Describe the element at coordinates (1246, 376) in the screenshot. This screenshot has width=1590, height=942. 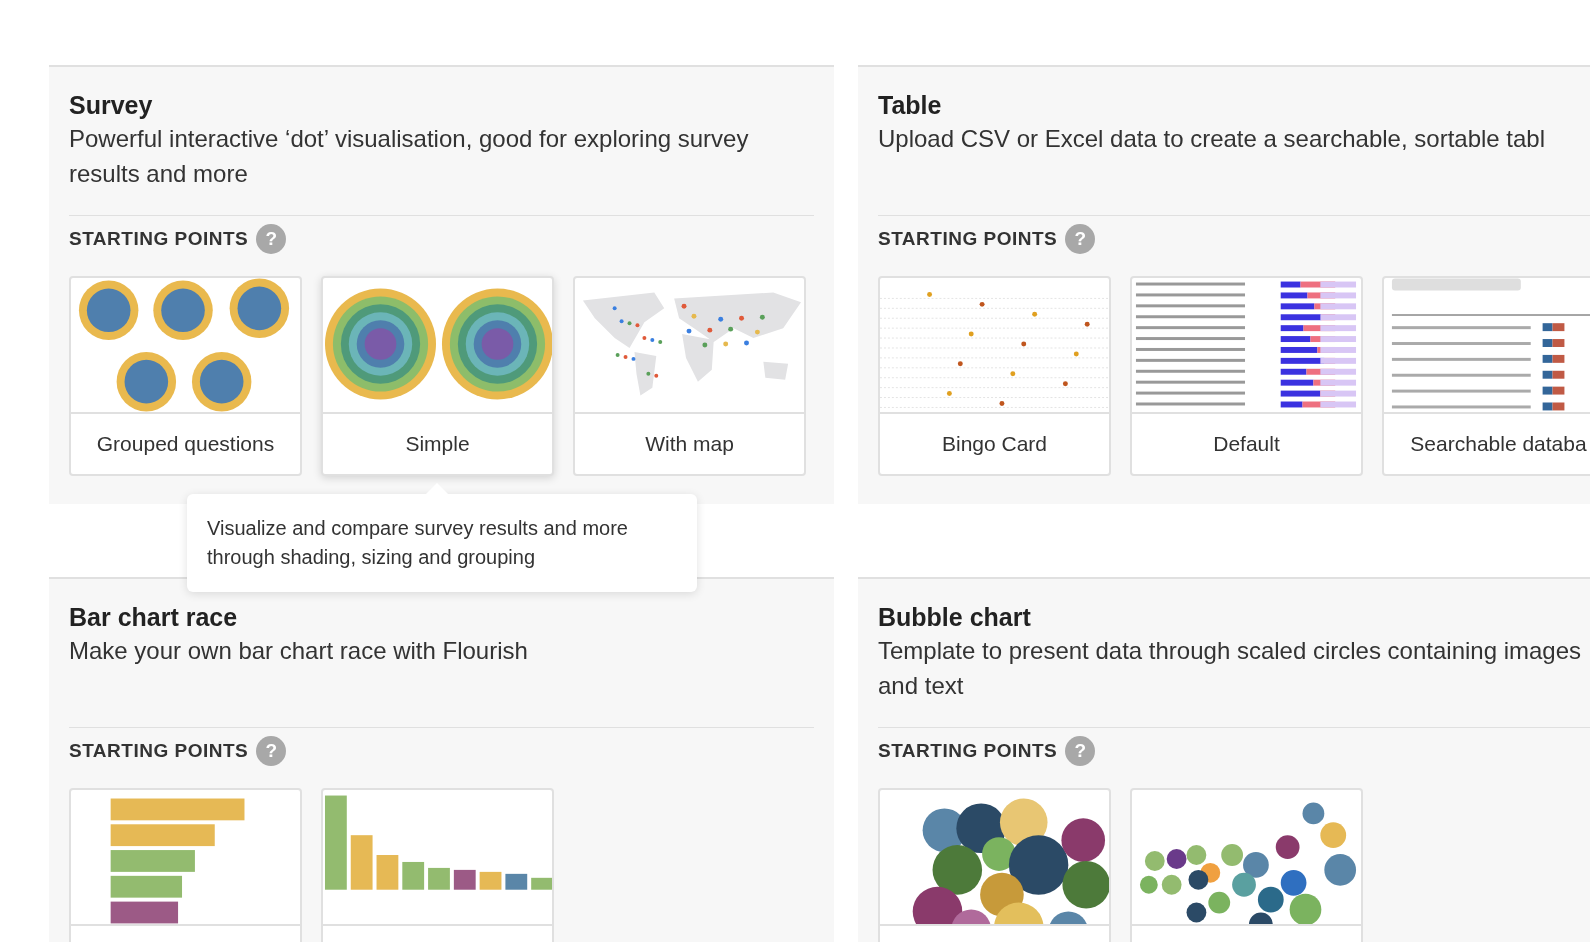
I see `template-card: Default` at that location.